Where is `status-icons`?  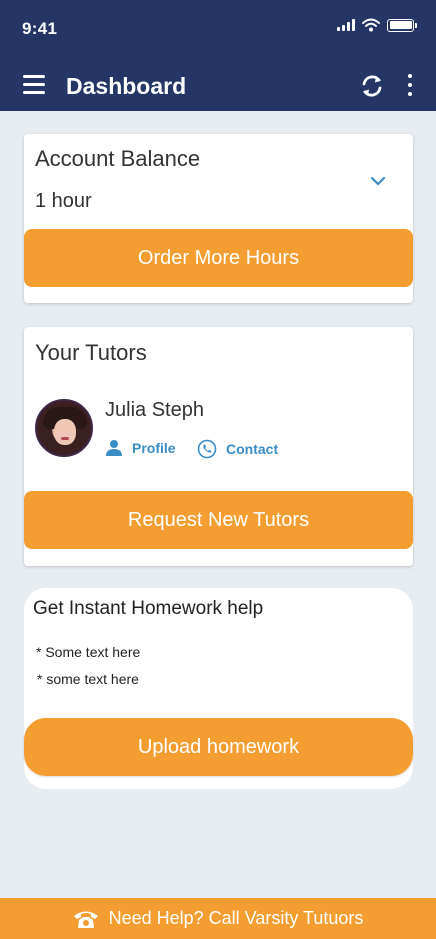
status-icons is located at coordinates (377, 25).